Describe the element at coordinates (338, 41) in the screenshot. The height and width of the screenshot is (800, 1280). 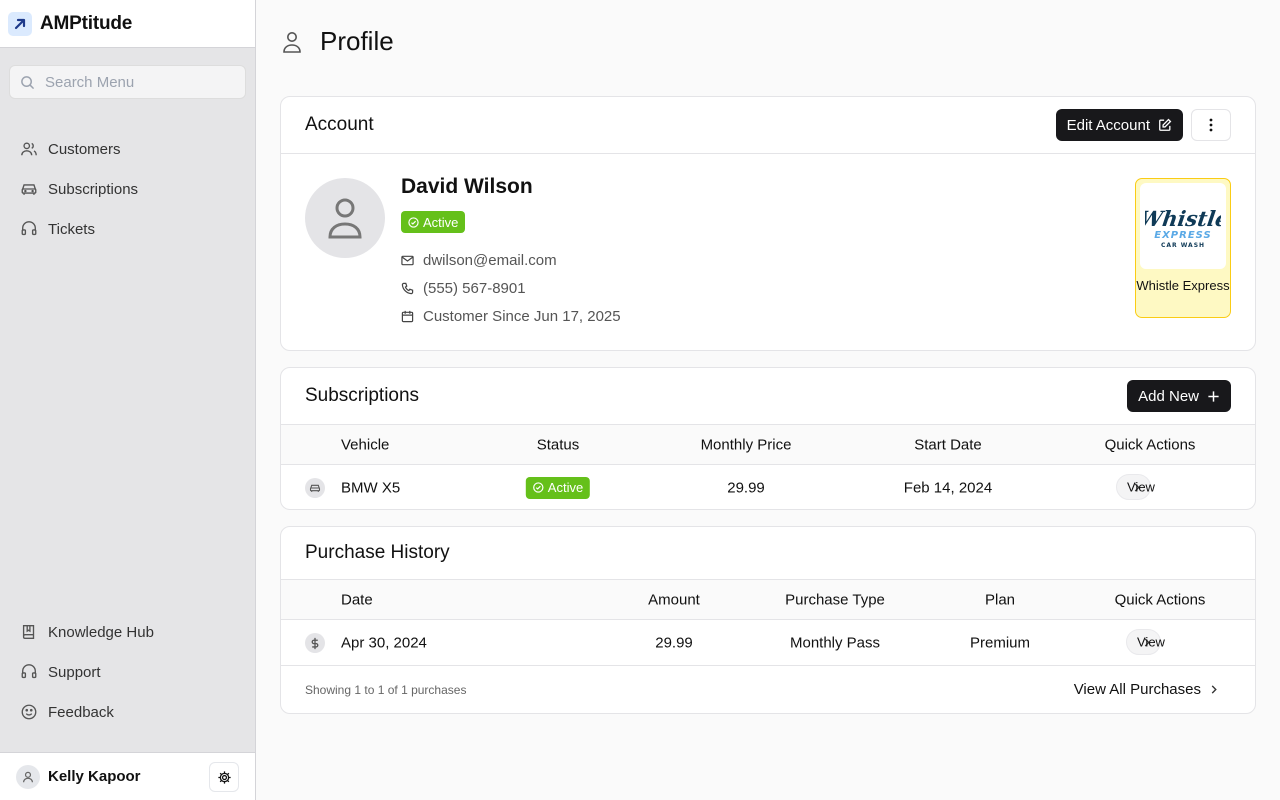
I see `page-header: Profile` at that location.